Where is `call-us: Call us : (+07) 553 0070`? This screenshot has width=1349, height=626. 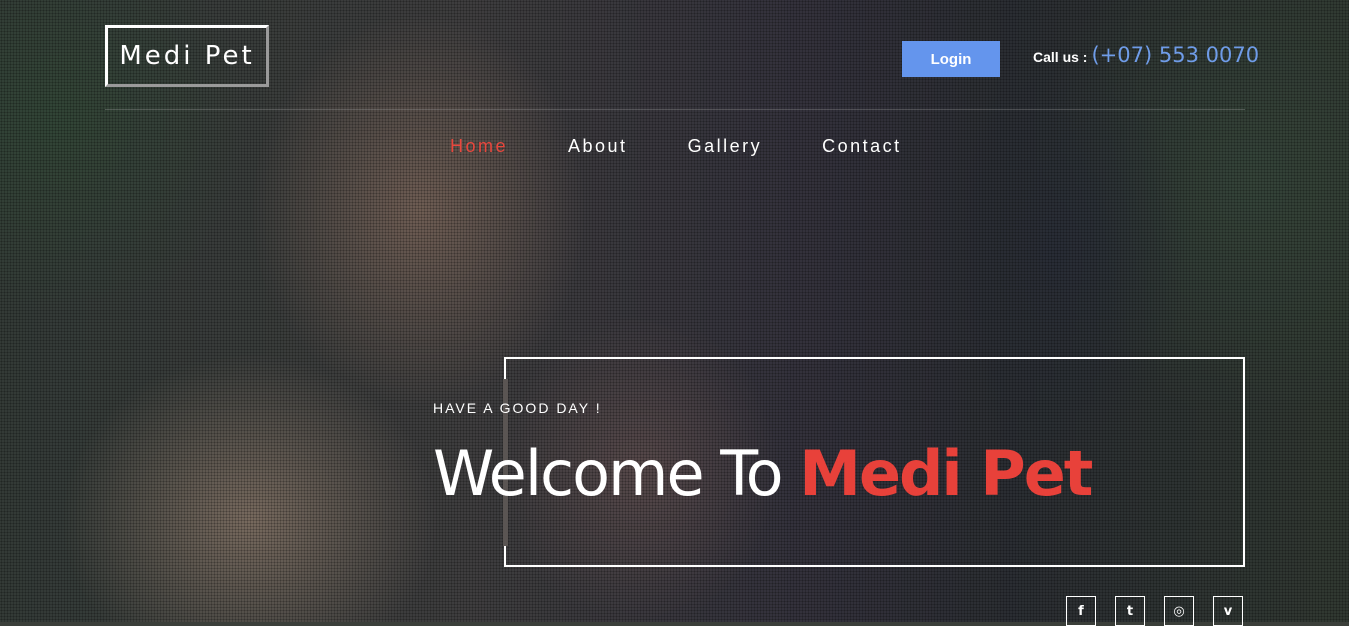
call-us: Call us : (+07) 553 0070 is located at coordinates (1146, 58).